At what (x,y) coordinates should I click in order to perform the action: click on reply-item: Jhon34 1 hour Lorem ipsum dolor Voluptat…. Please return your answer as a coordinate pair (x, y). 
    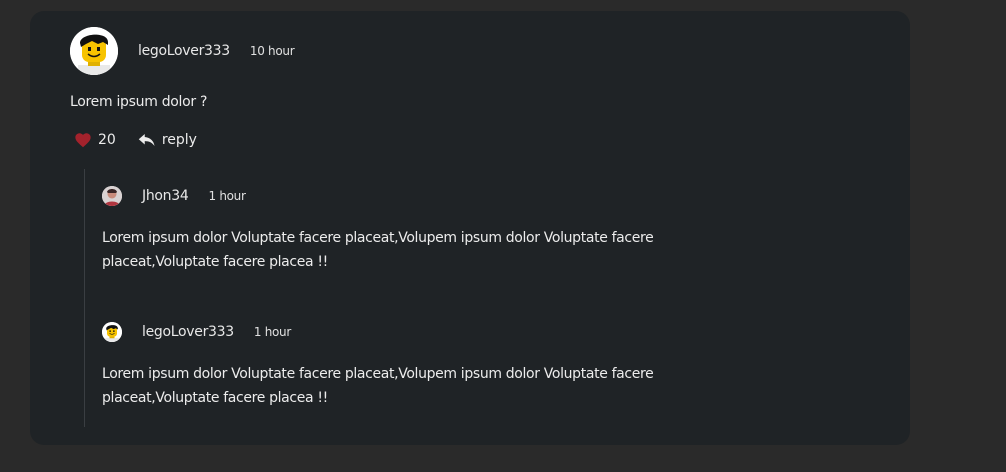
    Looking at the image, I should click on (422, 230).